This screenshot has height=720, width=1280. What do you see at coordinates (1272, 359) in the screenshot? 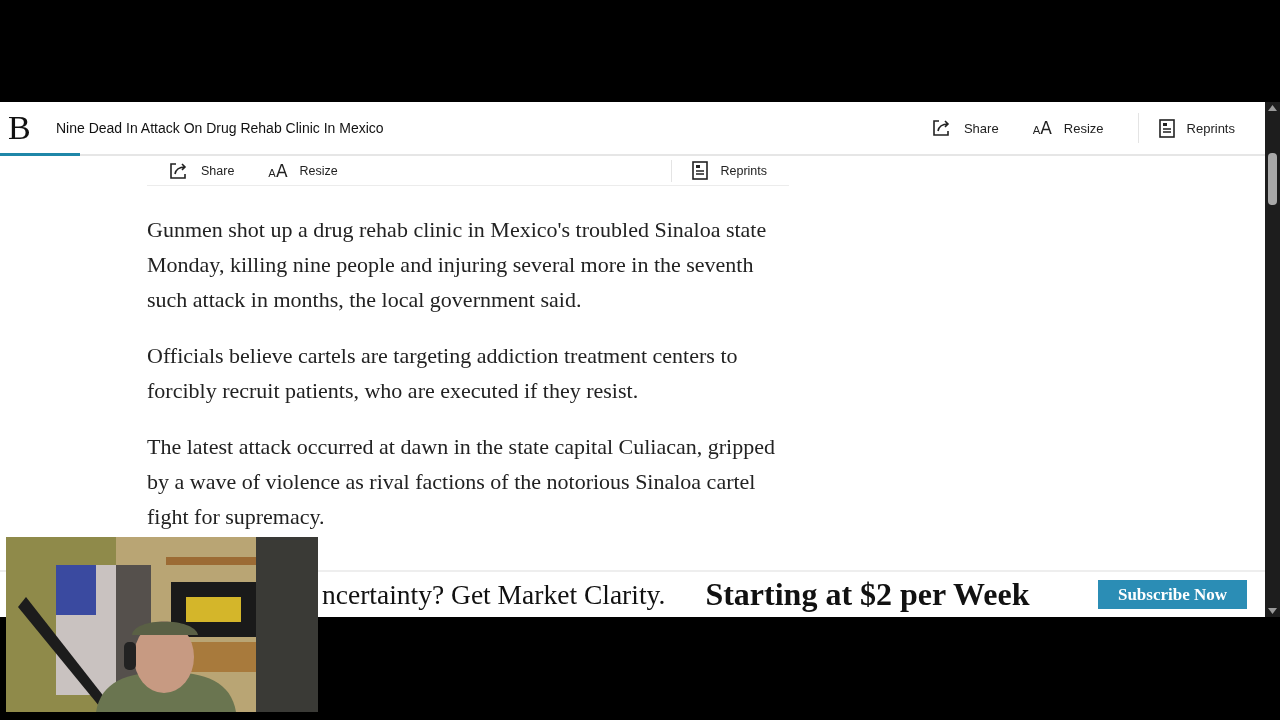
I see `scrollbar` at bounding box center [1272, 359].